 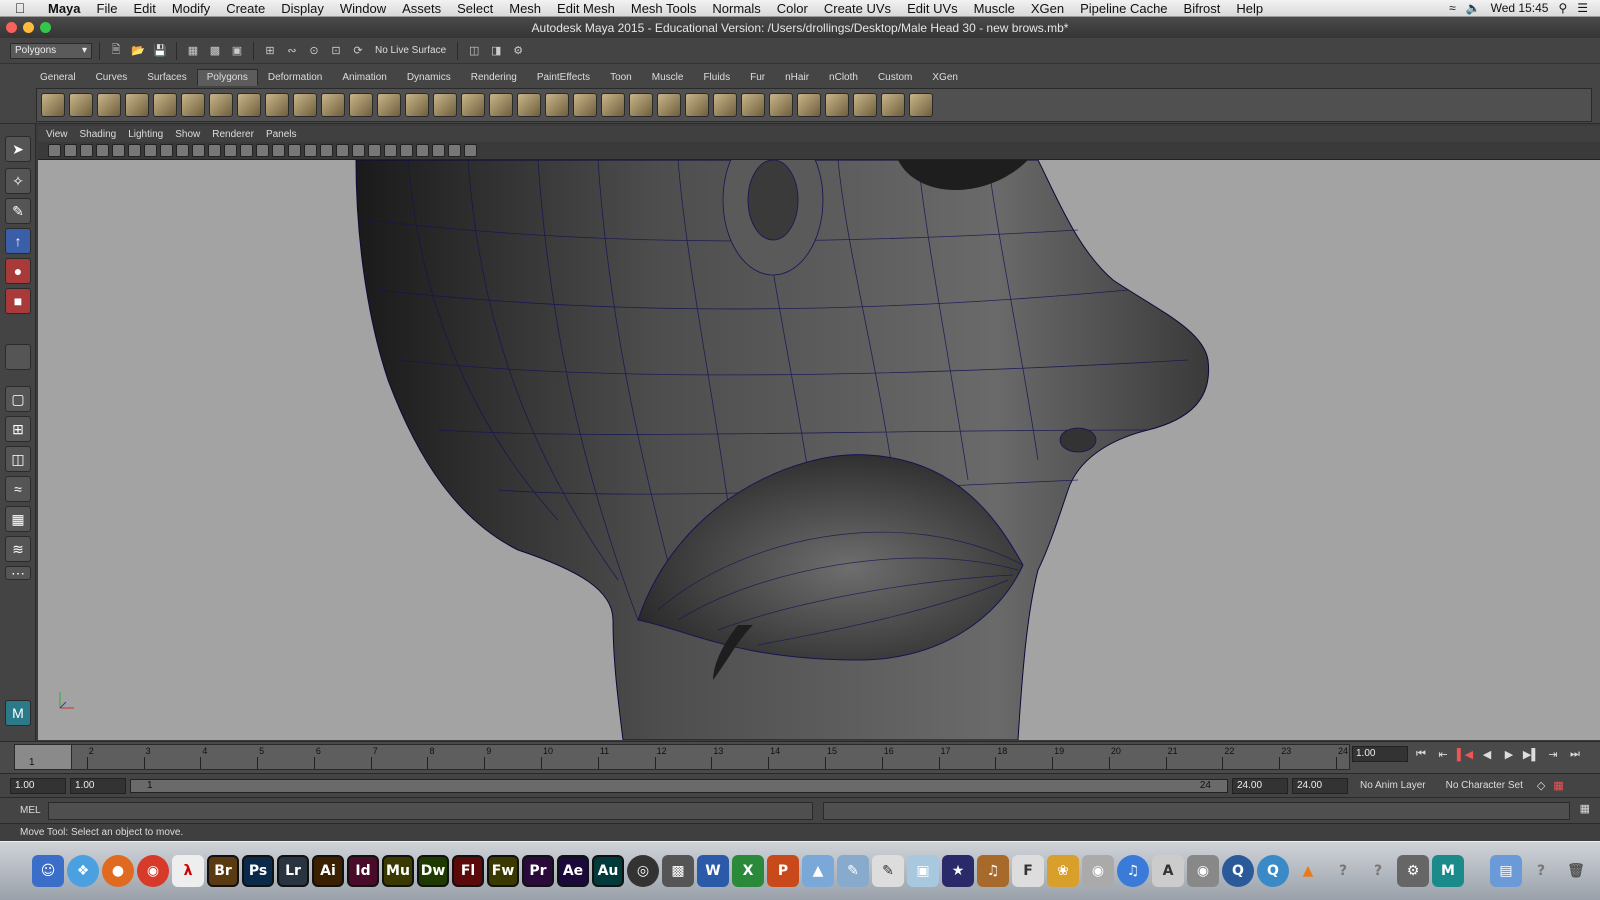 I want to click on select-by-component-icon: ▣, so click(x=237, y=51).